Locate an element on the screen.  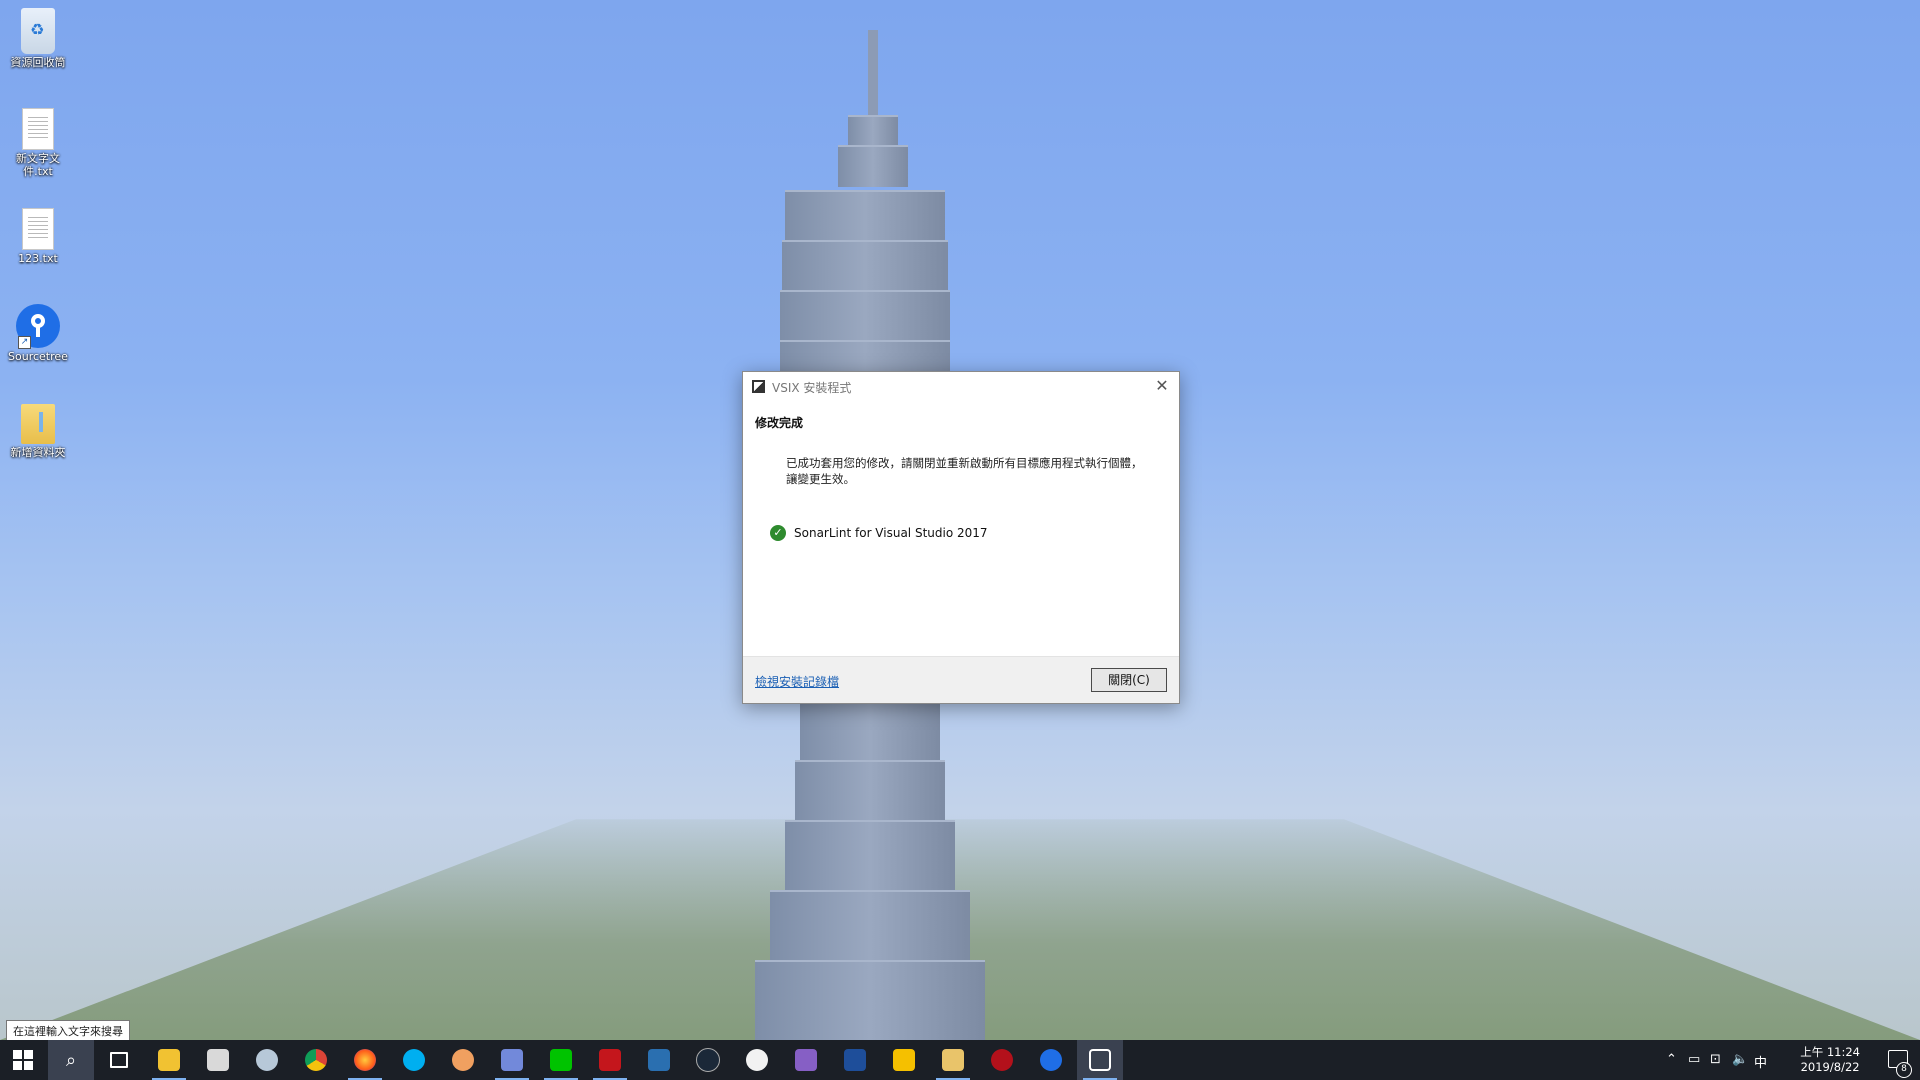
visual-studio-icon is located at coordinates (806, 1060).